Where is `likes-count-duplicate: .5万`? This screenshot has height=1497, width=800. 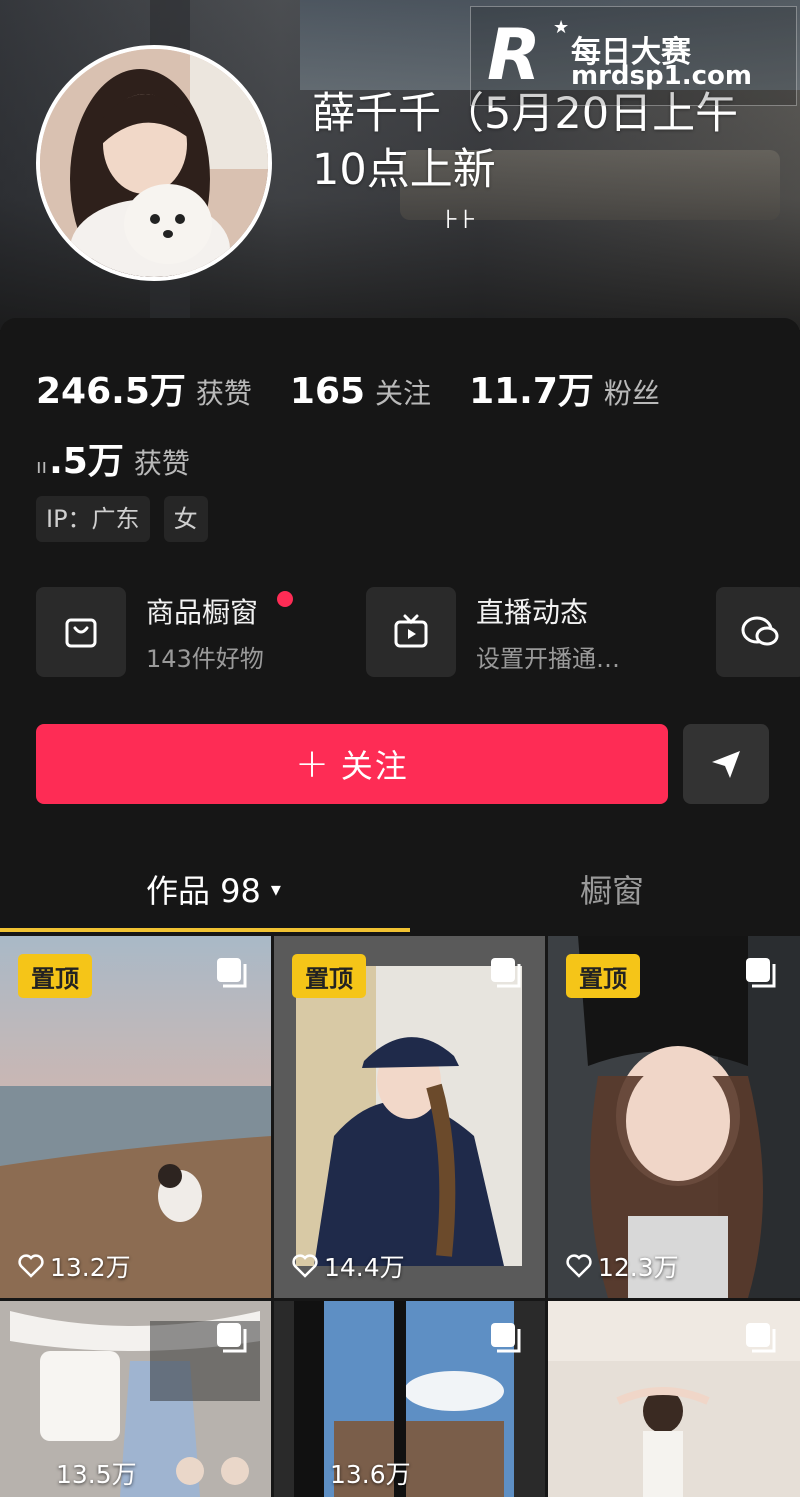 likes-count-duplicate: .5万 is located at coordinates (86, 461).